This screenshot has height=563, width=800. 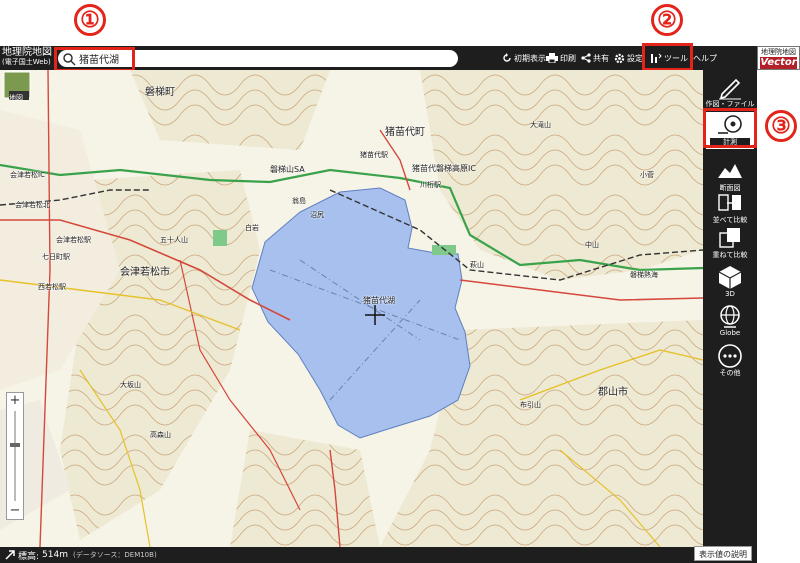 I want to click on help-button: ヘルプ, so click(x=705, y=58).